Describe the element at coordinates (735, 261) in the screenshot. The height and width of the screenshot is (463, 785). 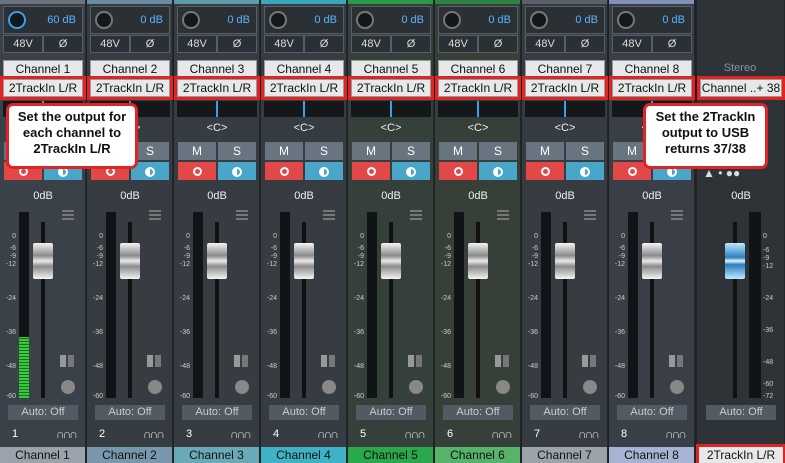
I see `master-fader-handle` at that location.